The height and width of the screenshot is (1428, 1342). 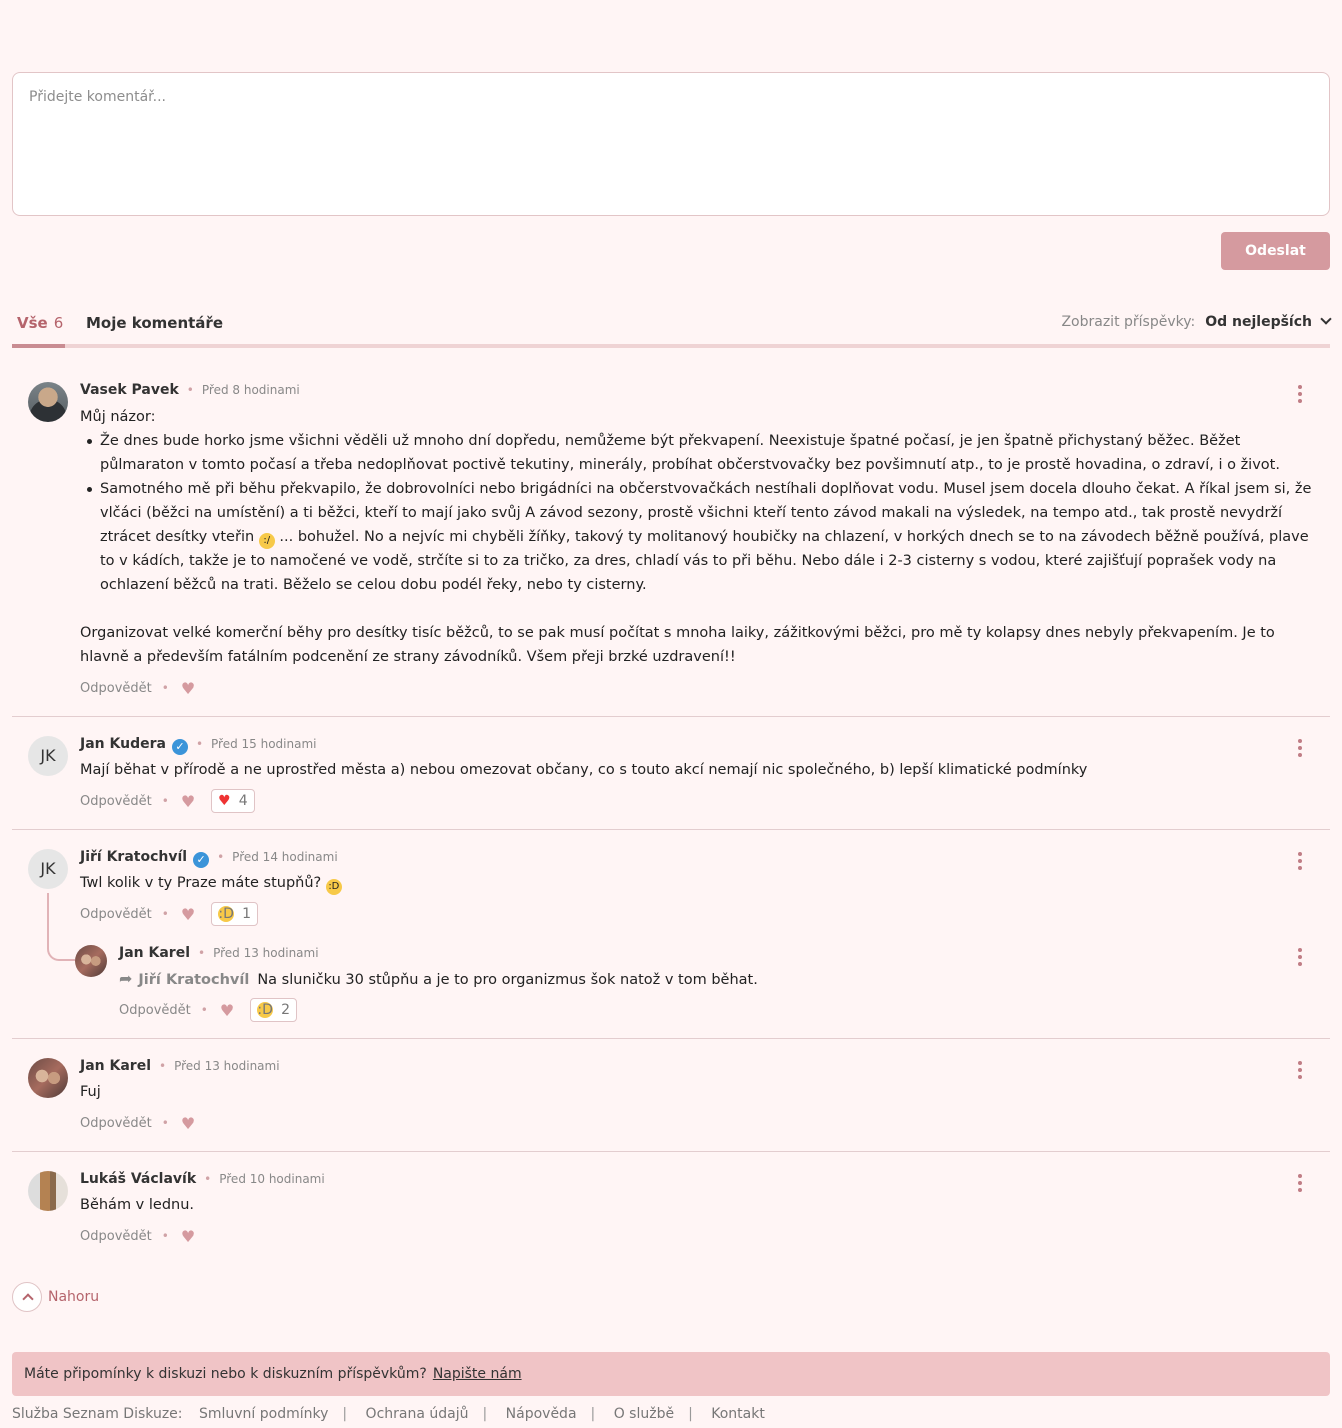 What do you see at coordinates (250, 390) in the screenshot?
I see `timestamp: Před 8 hodinami` at bounding box center [250, 390].